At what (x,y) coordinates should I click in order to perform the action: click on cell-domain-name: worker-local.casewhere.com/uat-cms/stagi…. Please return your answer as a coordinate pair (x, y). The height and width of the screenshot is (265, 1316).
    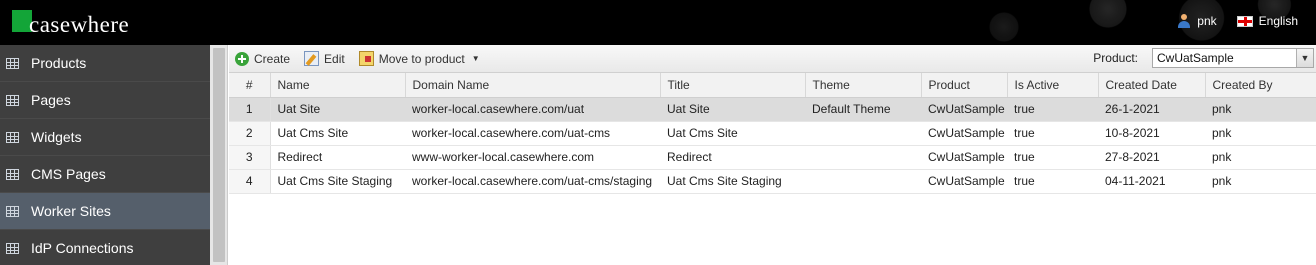
    Looking at the image, I should click on (532, 181).